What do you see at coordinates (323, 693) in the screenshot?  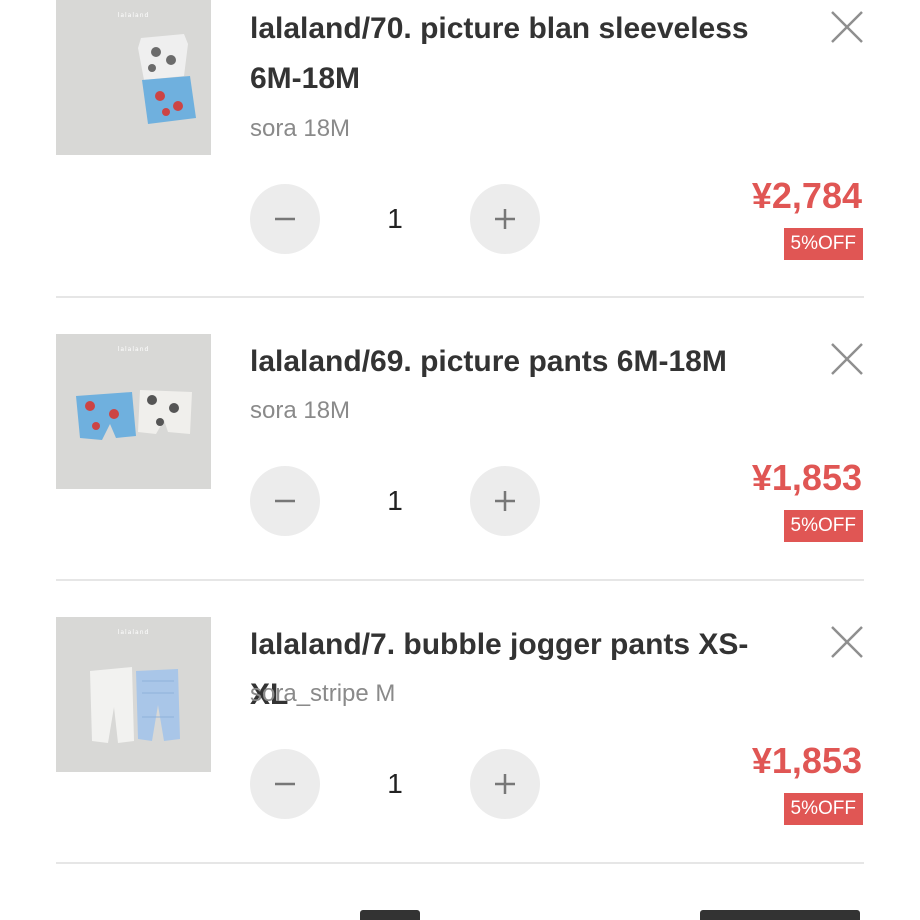 I see `product-variant: sora_stripe M` at bounding box center [323, 693].